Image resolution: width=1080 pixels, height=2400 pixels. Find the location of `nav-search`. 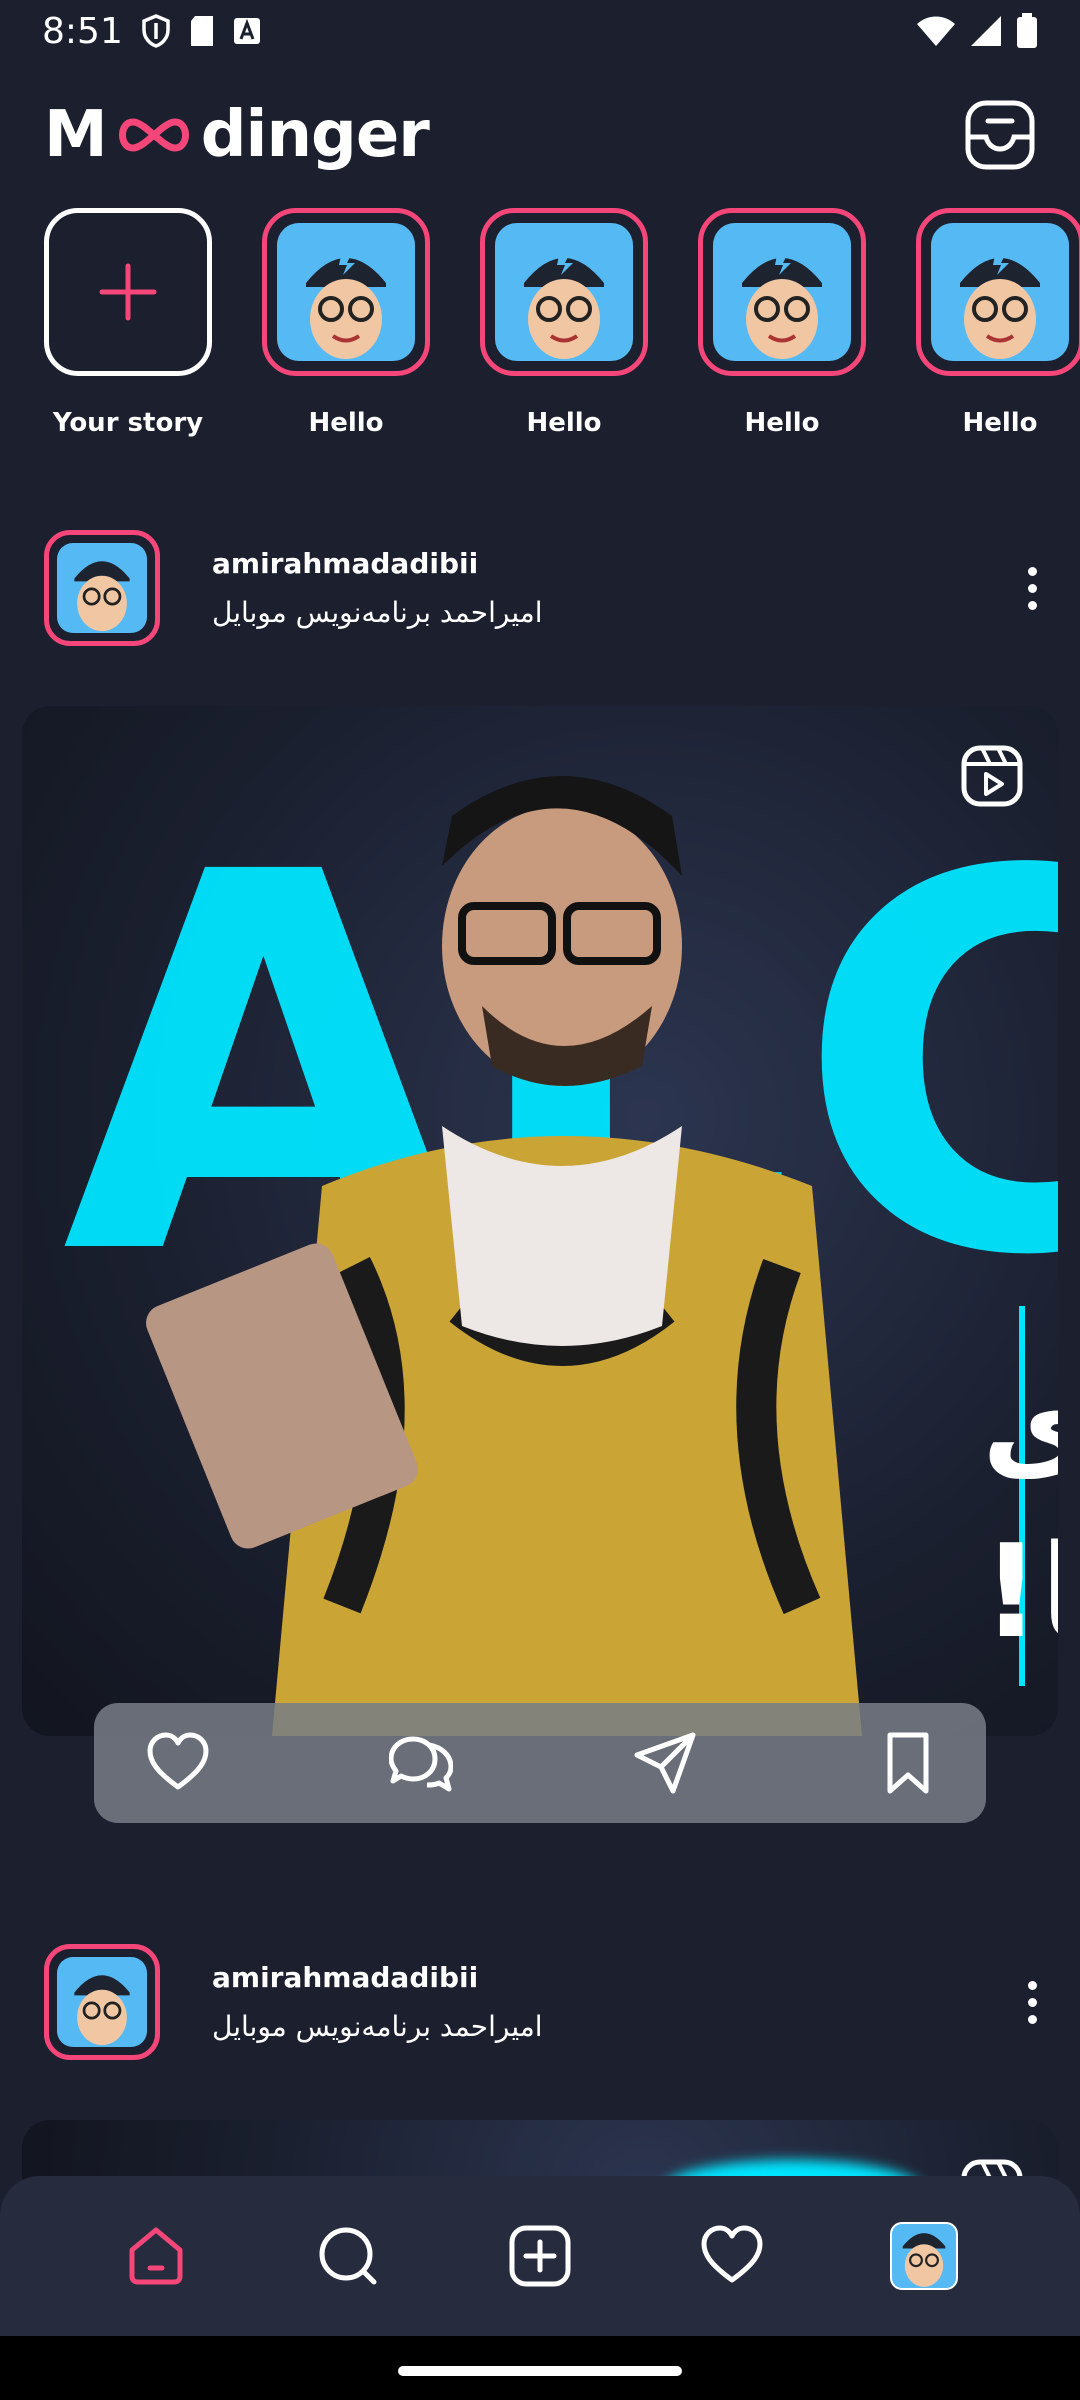

nav-search is located at coordinates (348, 2256).